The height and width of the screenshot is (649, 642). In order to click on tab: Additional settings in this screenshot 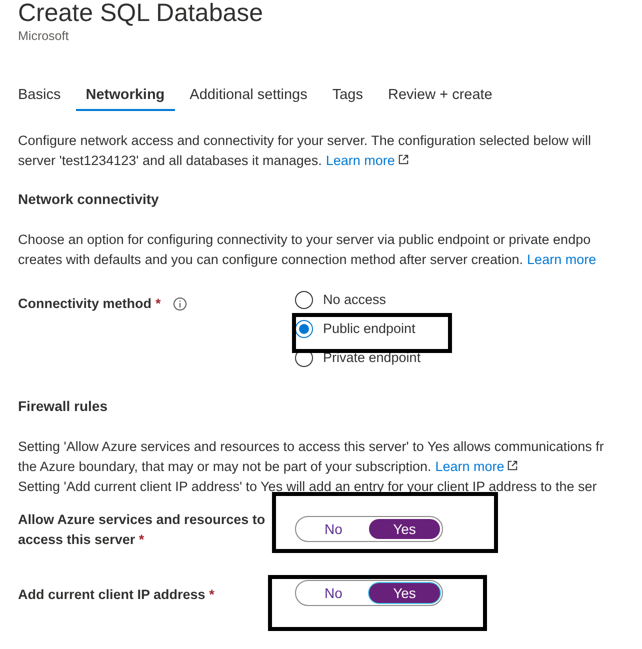, I will do `click(249, 95)`.